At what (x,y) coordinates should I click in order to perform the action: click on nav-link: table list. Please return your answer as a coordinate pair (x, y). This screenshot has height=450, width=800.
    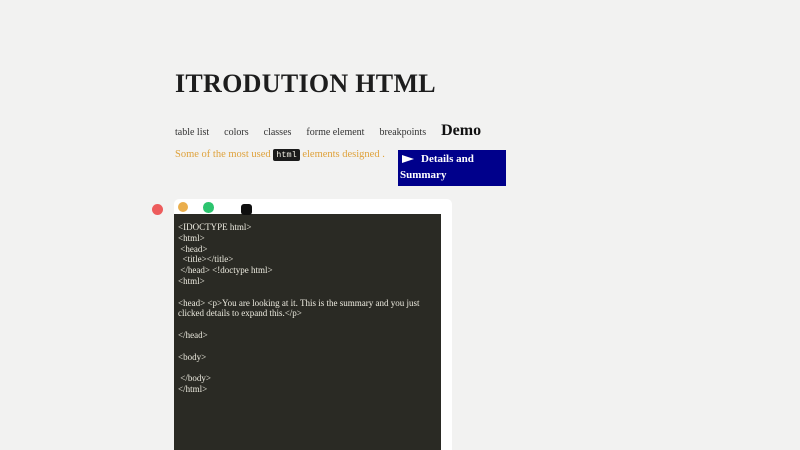
    Looking at the image, I should click on (192, 132).